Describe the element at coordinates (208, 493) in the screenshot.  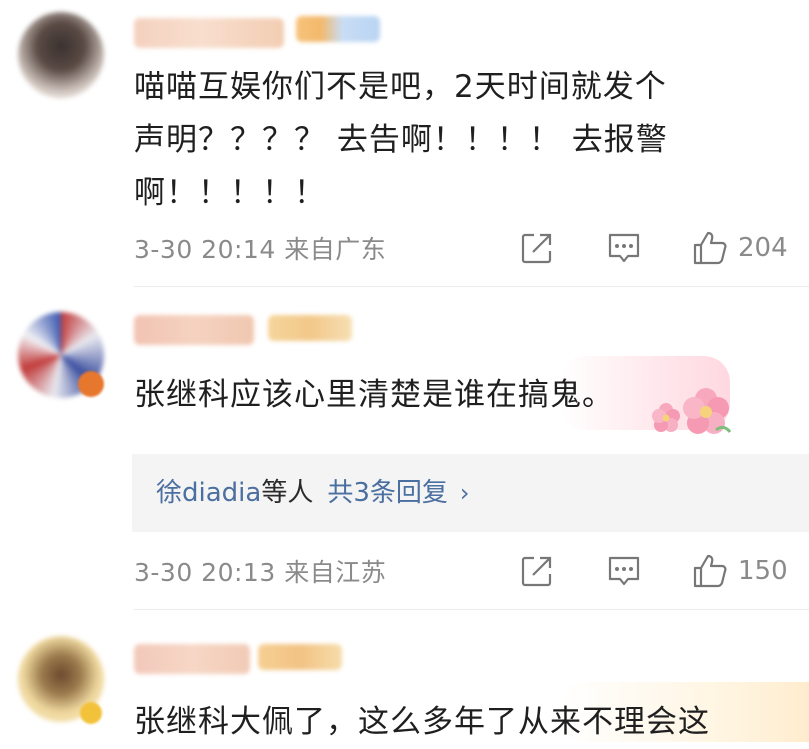
I see `reply-users: 徐diadia` at that location.